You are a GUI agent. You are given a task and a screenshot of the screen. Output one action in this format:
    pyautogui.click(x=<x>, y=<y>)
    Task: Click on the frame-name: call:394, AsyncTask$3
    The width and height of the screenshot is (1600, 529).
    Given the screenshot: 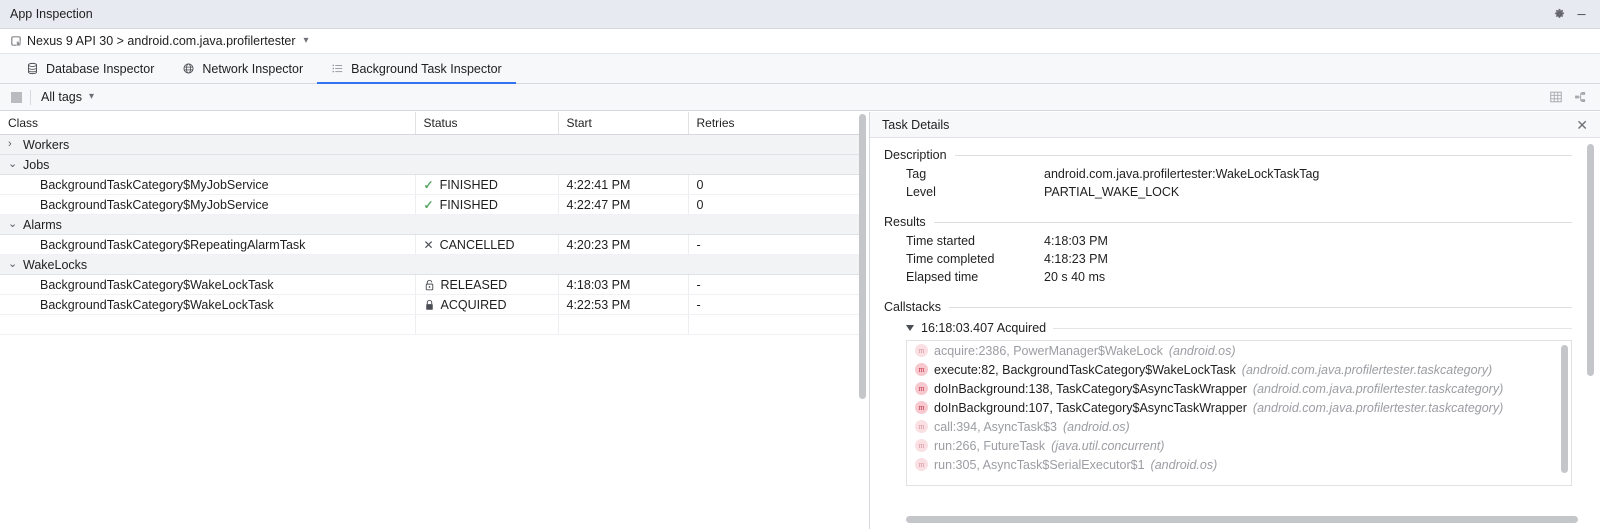 What is the action you would take?
    pyautogui.click(x=995, y=426)
    